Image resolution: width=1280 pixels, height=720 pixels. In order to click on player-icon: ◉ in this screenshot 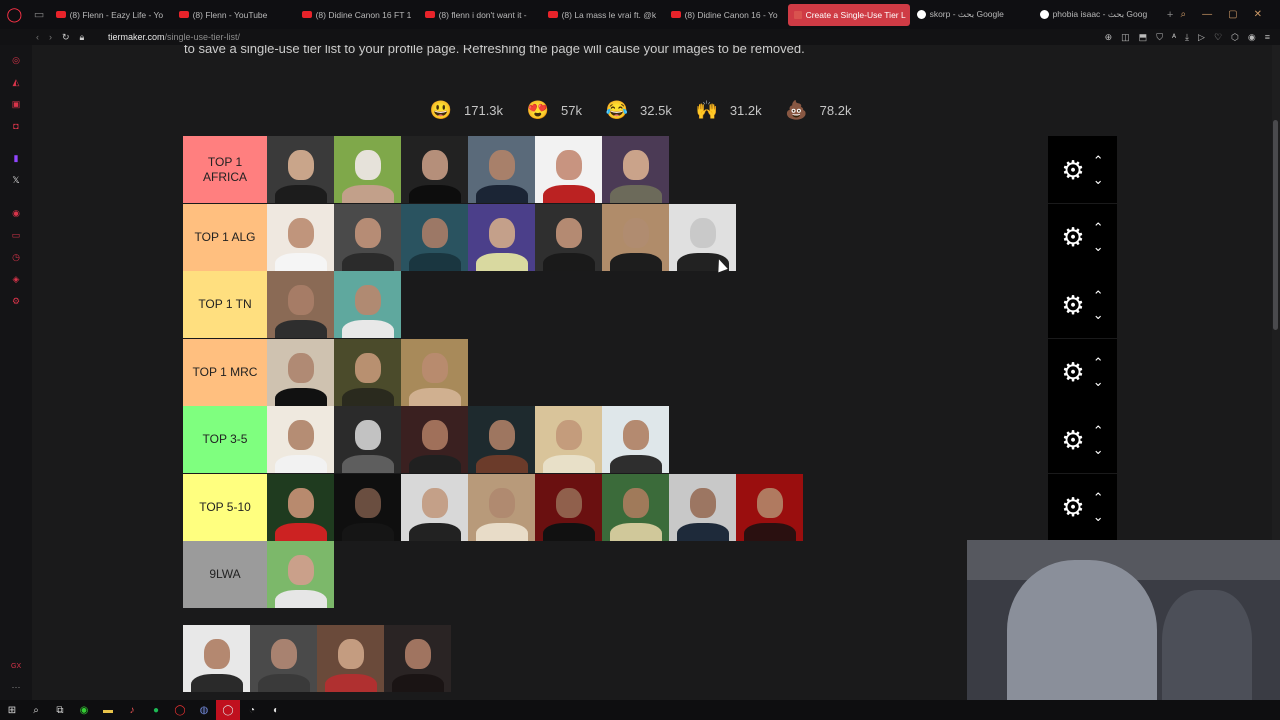, I will do `click(16, 213)`.